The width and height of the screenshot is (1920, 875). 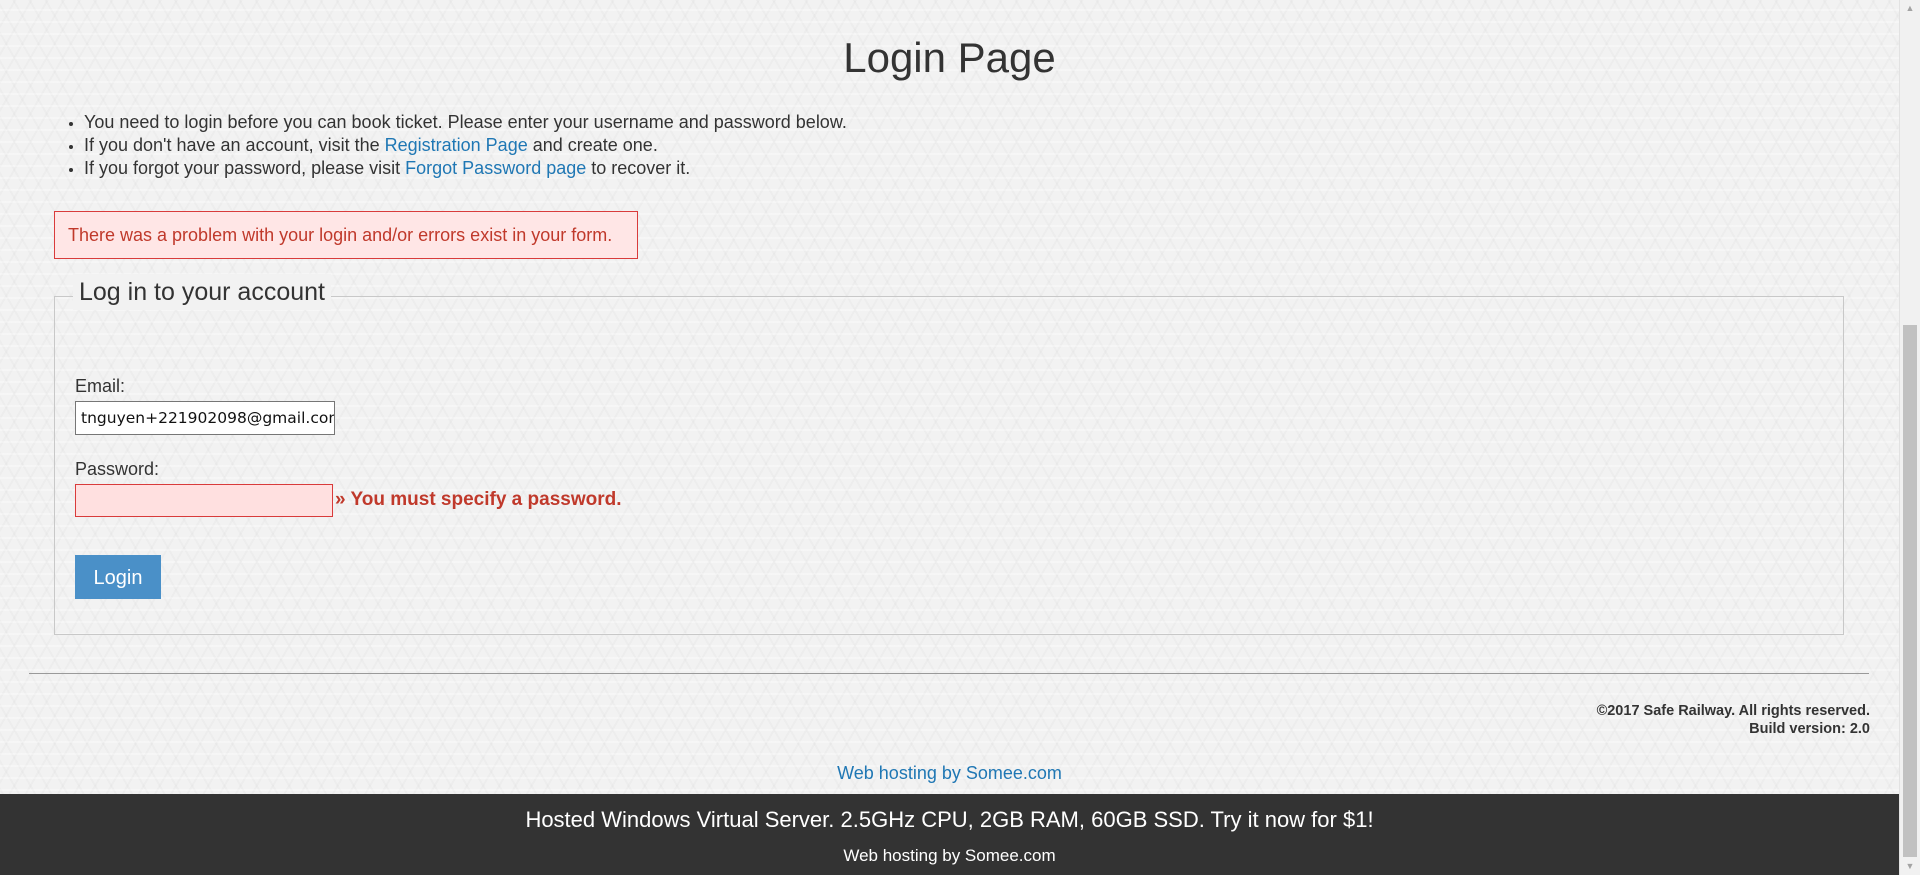 I want to click on promo-hosting-link: Web hosting by Somee.com, so click(x=949, y=856).